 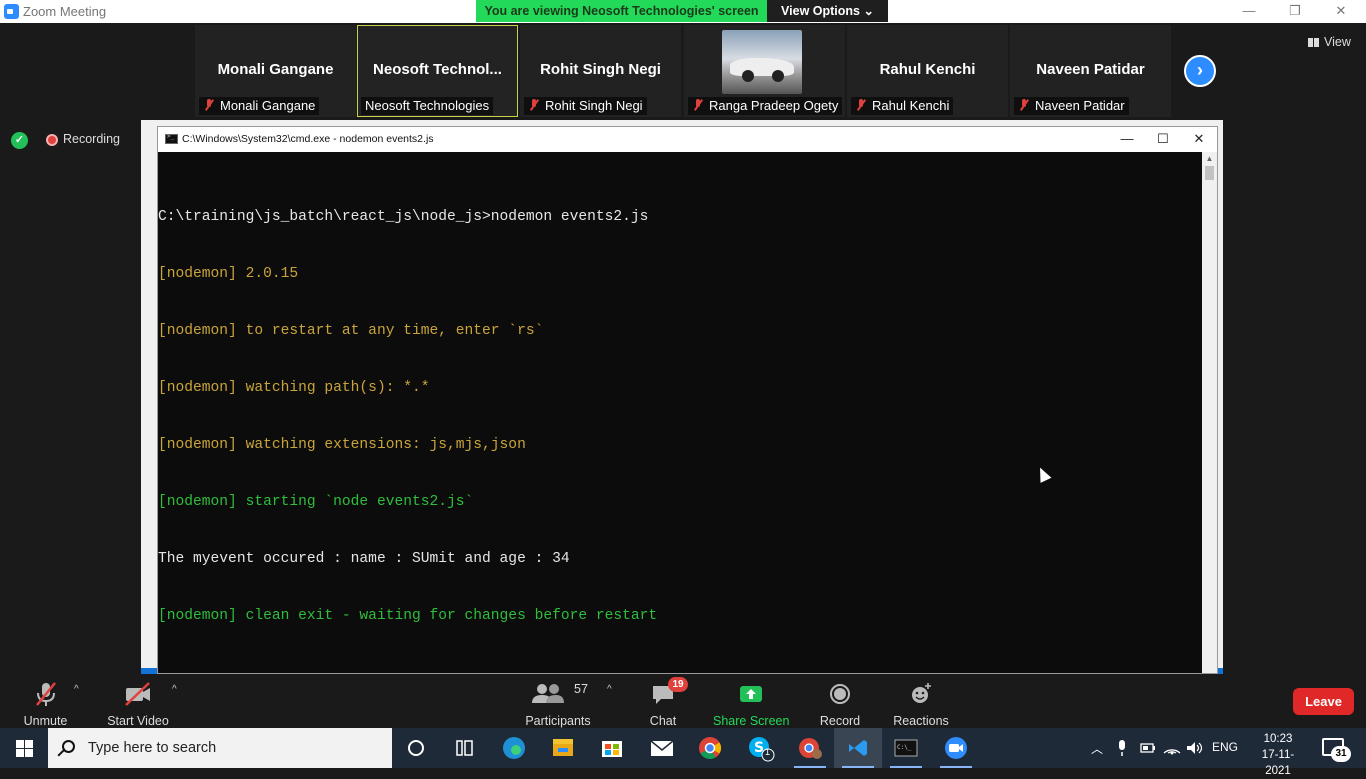 What do you see at coordinates (840, 694) in the screenshot?
I see `record-icon` at bounding box center [840, 694].